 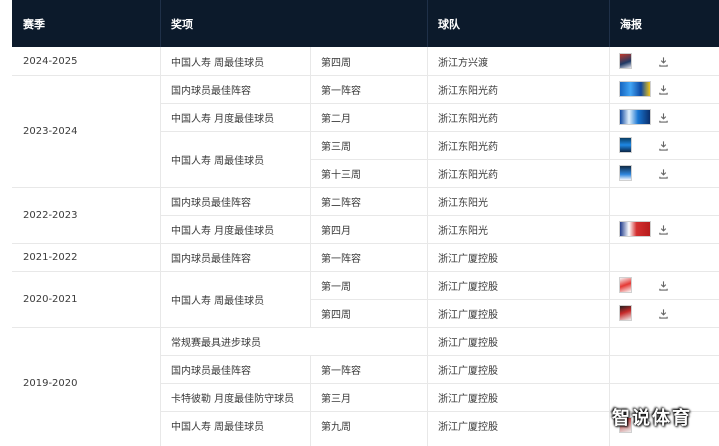 I want to click on season-cell: 2024-2025, so click(x=50, y=61).